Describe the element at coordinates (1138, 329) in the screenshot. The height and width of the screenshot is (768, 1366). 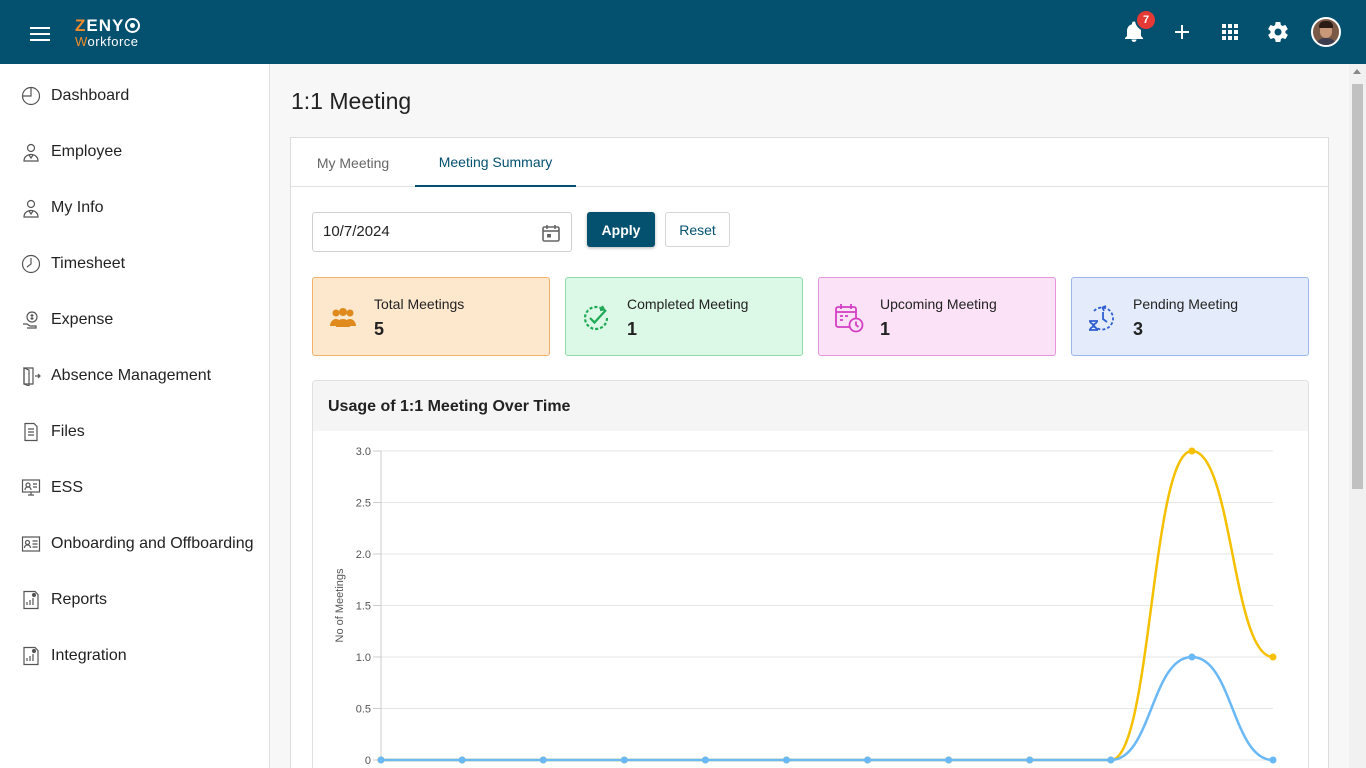
I see `stat-value: 3` at that location.